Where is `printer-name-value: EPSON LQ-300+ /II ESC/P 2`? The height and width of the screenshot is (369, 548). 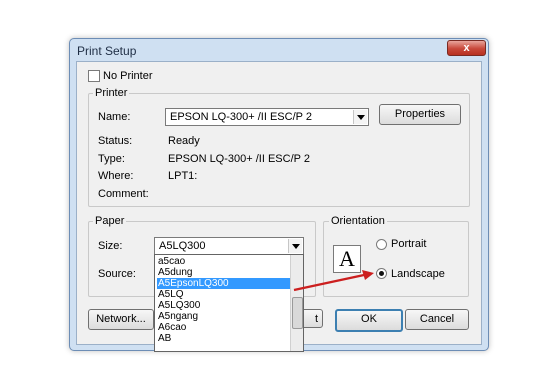 printer-name-value: EPSON LQ-300+ /II ESC/P 2 is located at coordinates (241, 117).